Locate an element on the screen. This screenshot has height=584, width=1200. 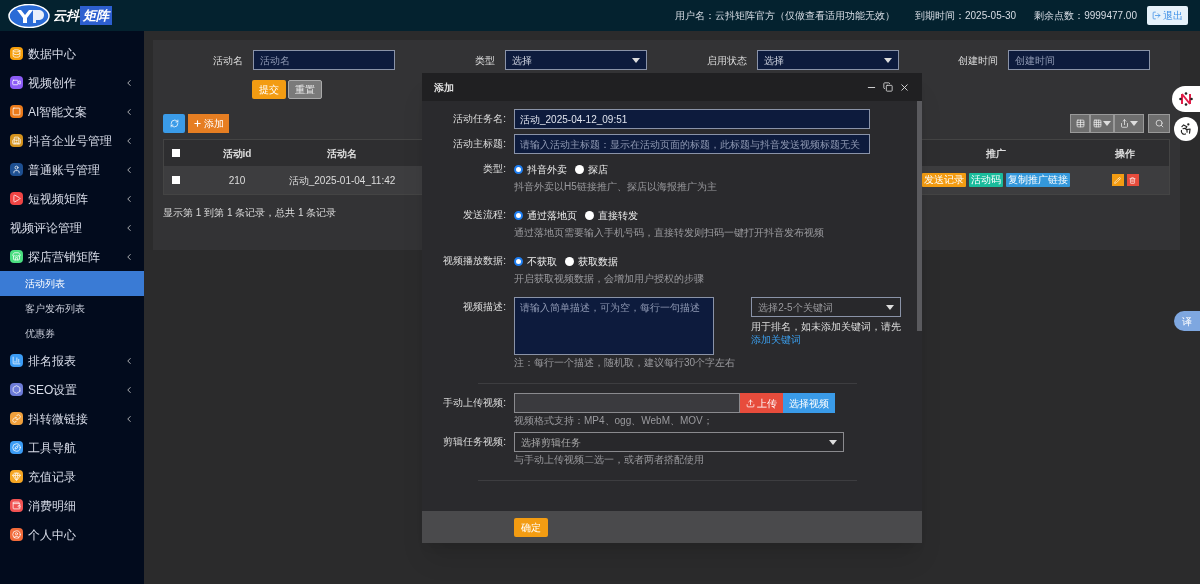
radio-label: 直接转发 is located at coordinates (618, 215).